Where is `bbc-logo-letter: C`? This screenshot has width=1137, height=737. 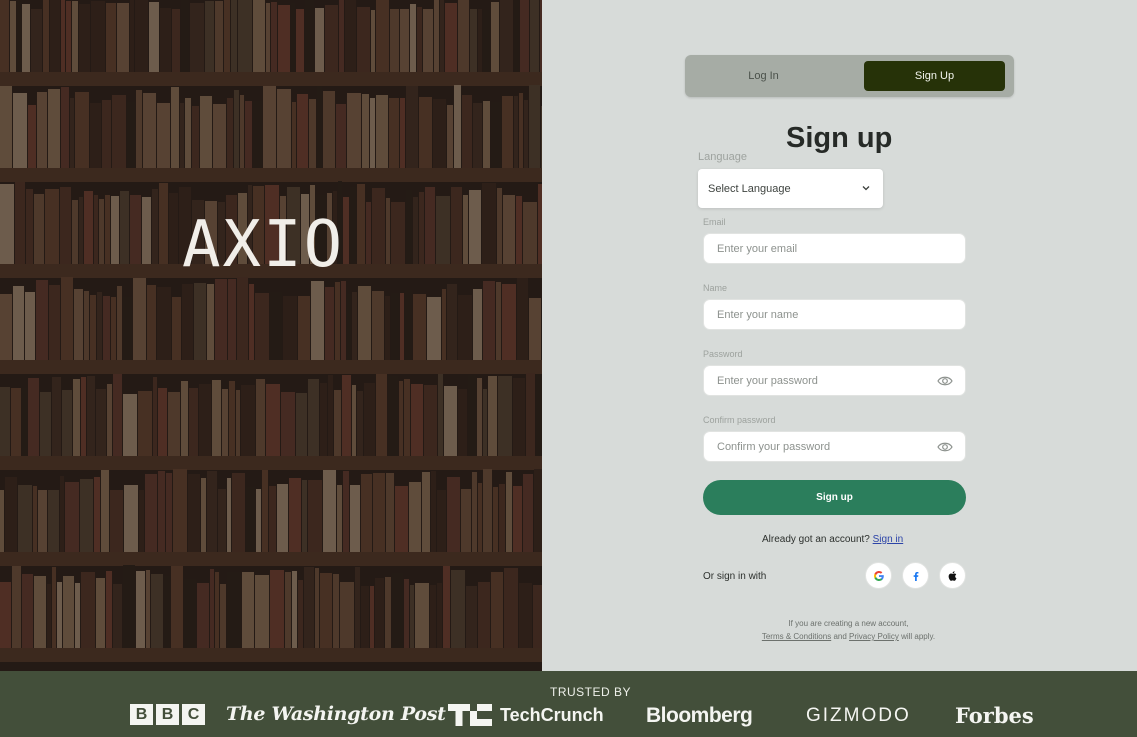 bbc-logo-letter: C is located at coordinates (193, 714).